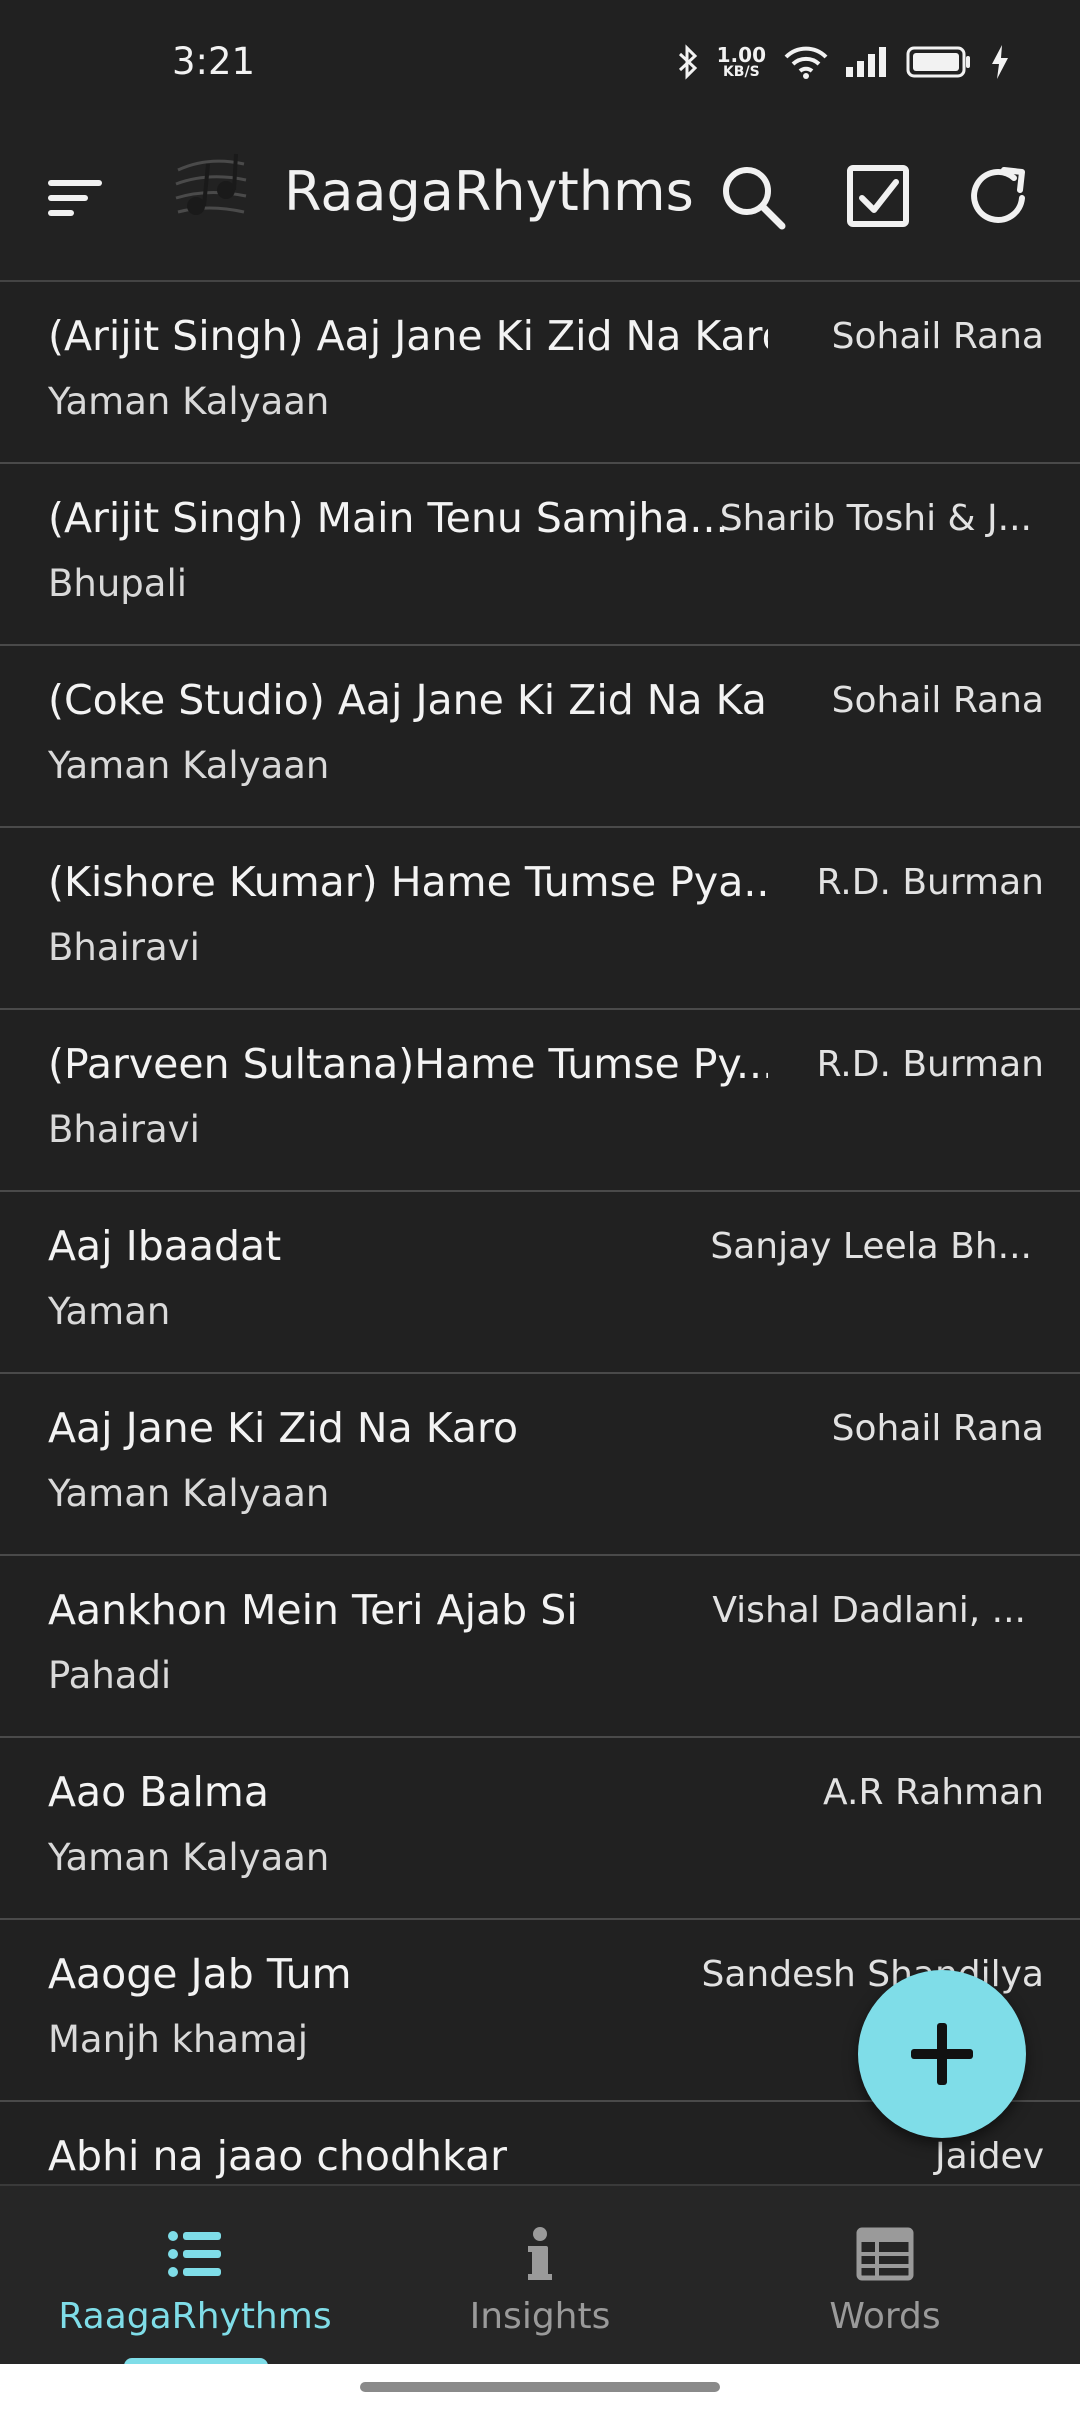 The image size is (1080, 2412). I want to click on plus-icon, so click(942, 2054).